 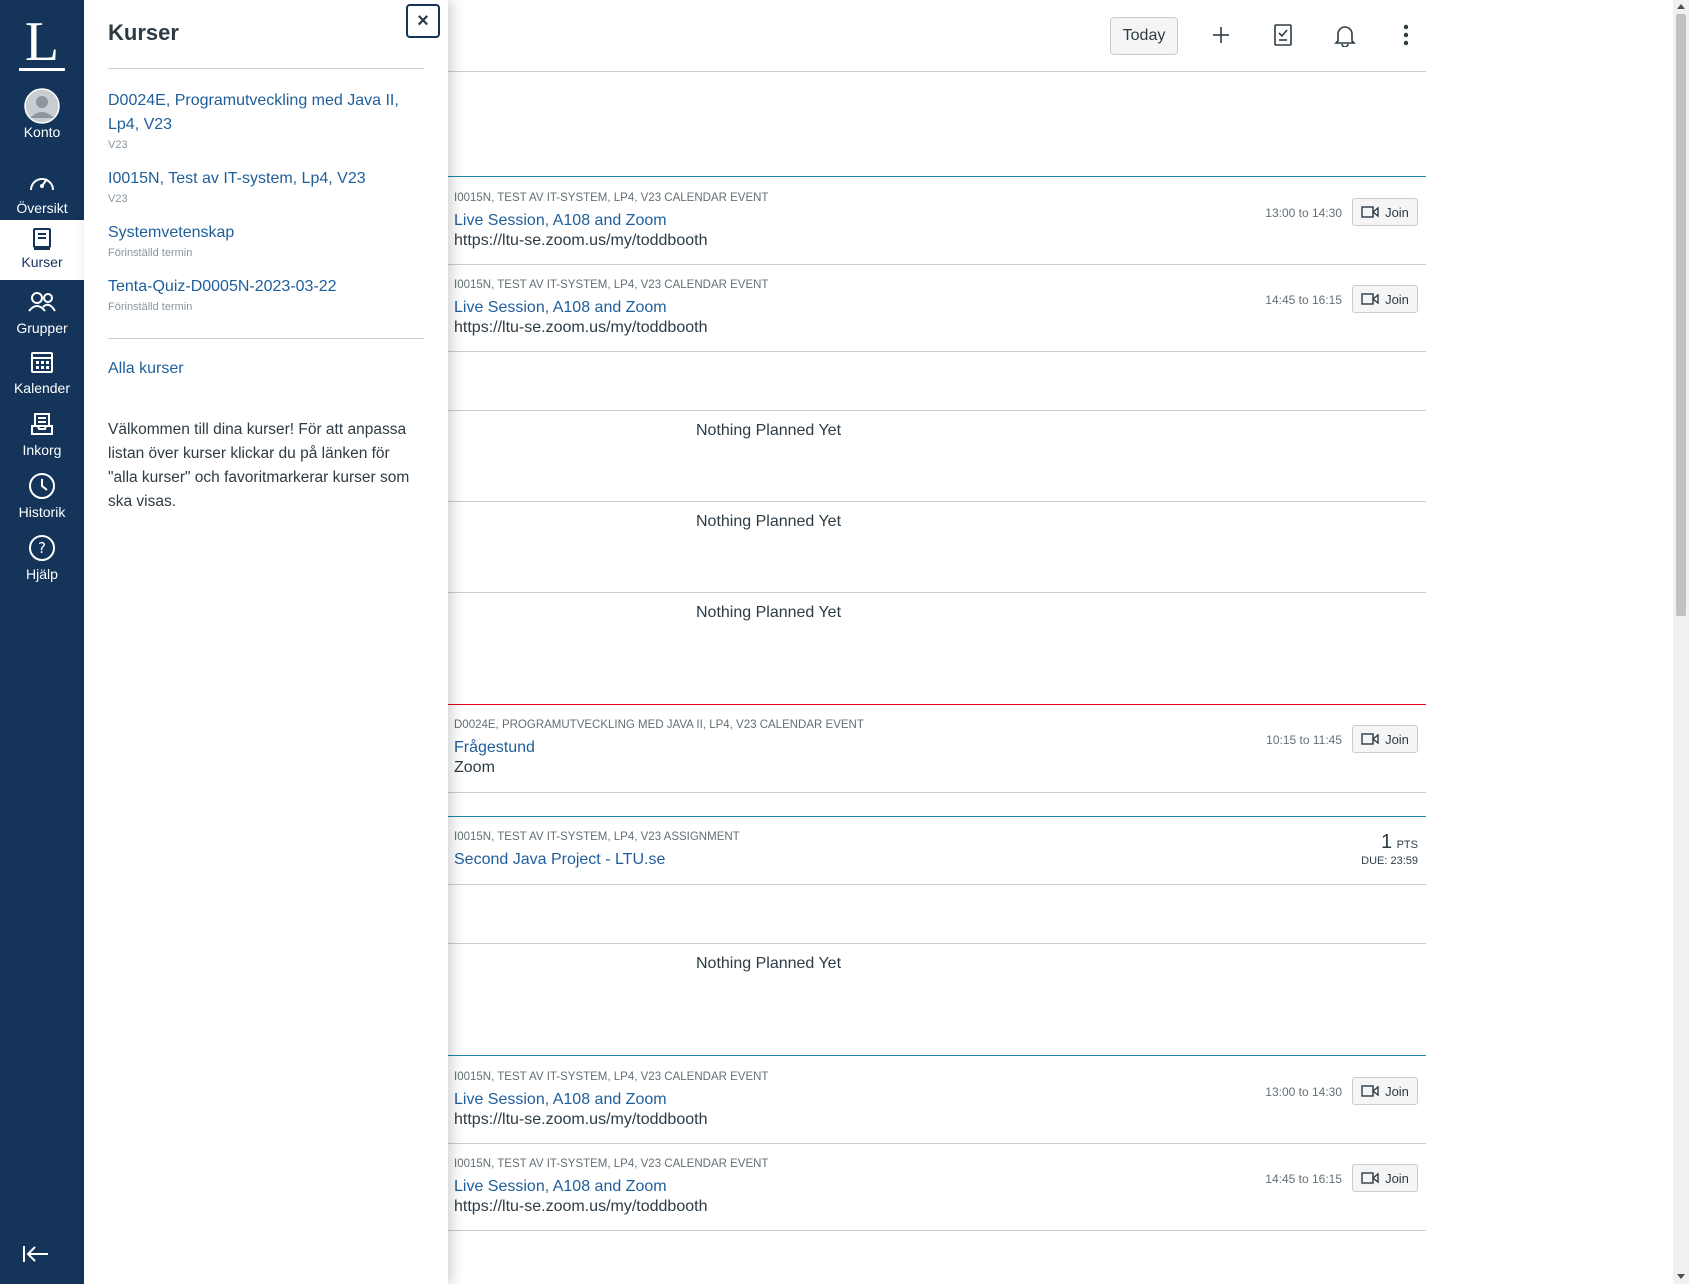 What do you see at coordinates (258, 233) in the screenshot?
I see `course-link: Systemvetenskap` at bounding box center [258, 233].